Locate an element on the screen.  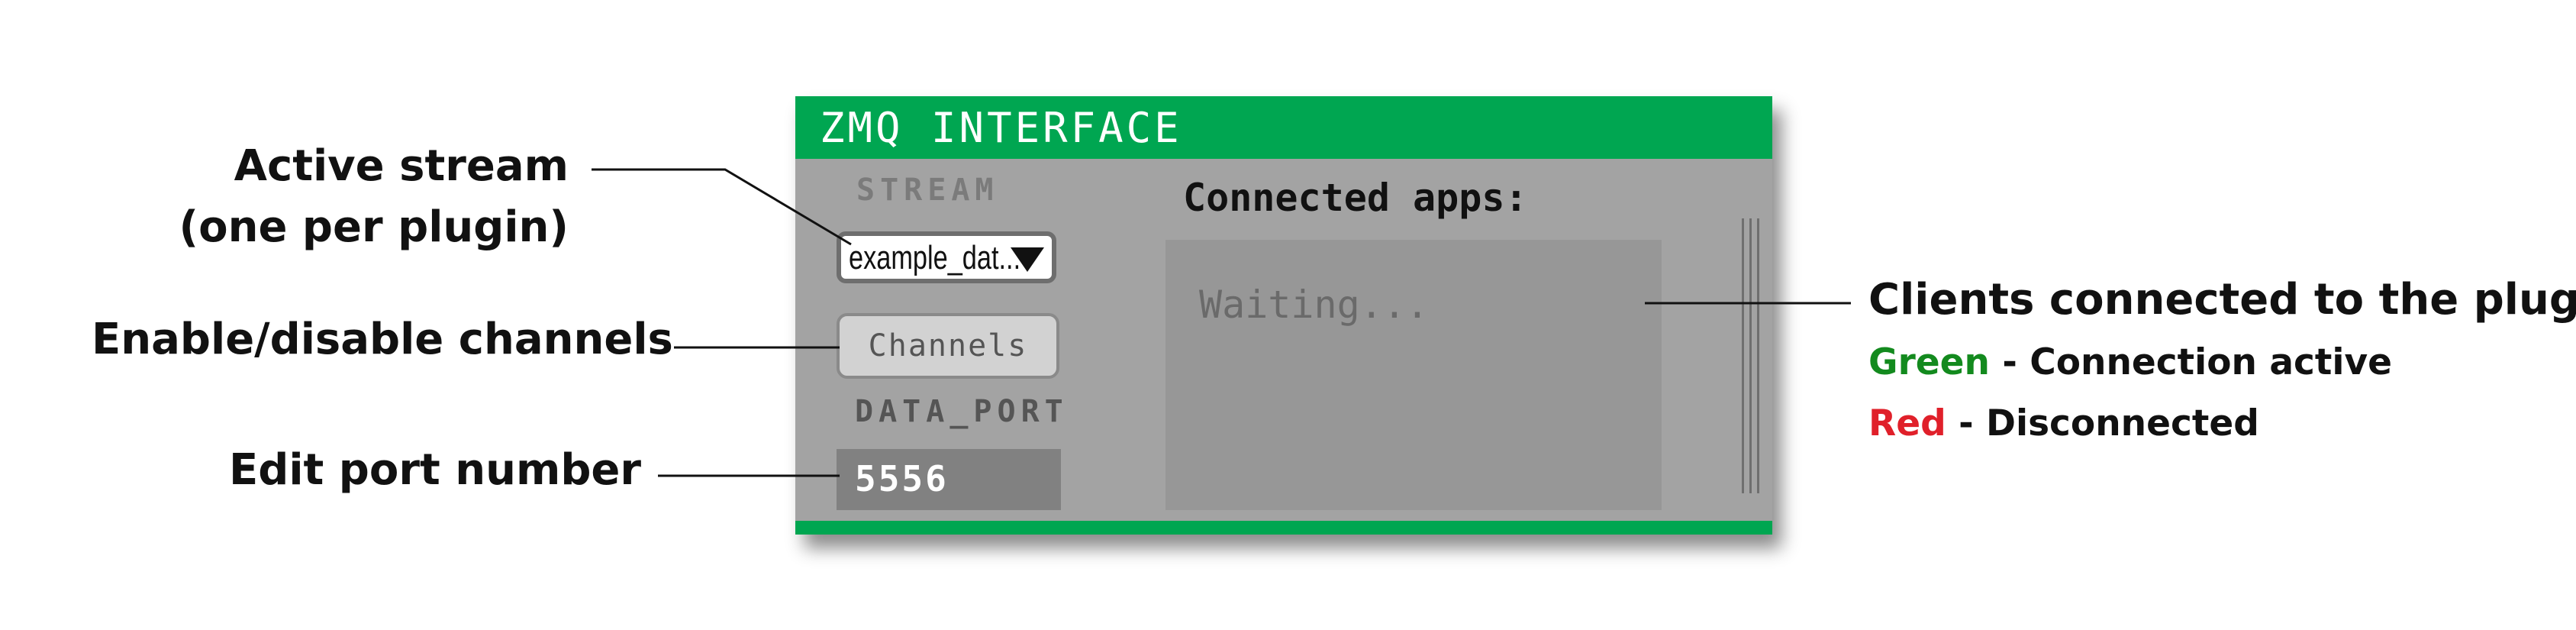
panel-title: ZMQ INTERFACE is located at coordinates (1001, 128).